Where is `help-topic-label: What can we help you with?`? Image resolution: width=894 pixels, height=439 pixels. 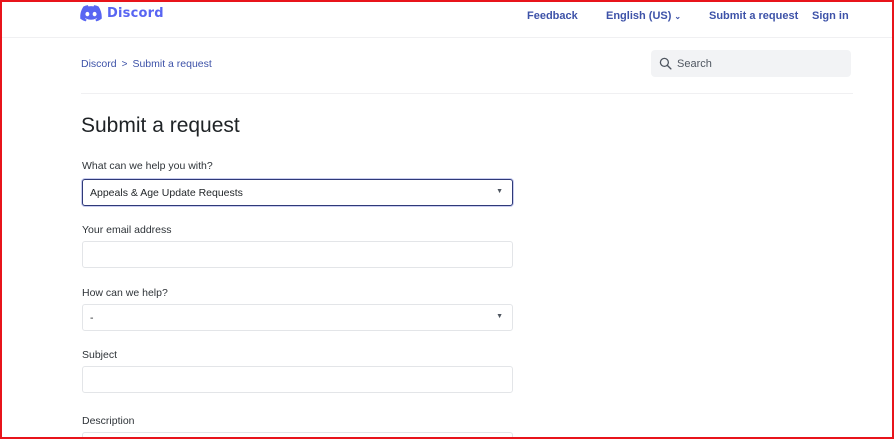
help-topic-label: What can we help you with? is located at coordinates (147, 166).